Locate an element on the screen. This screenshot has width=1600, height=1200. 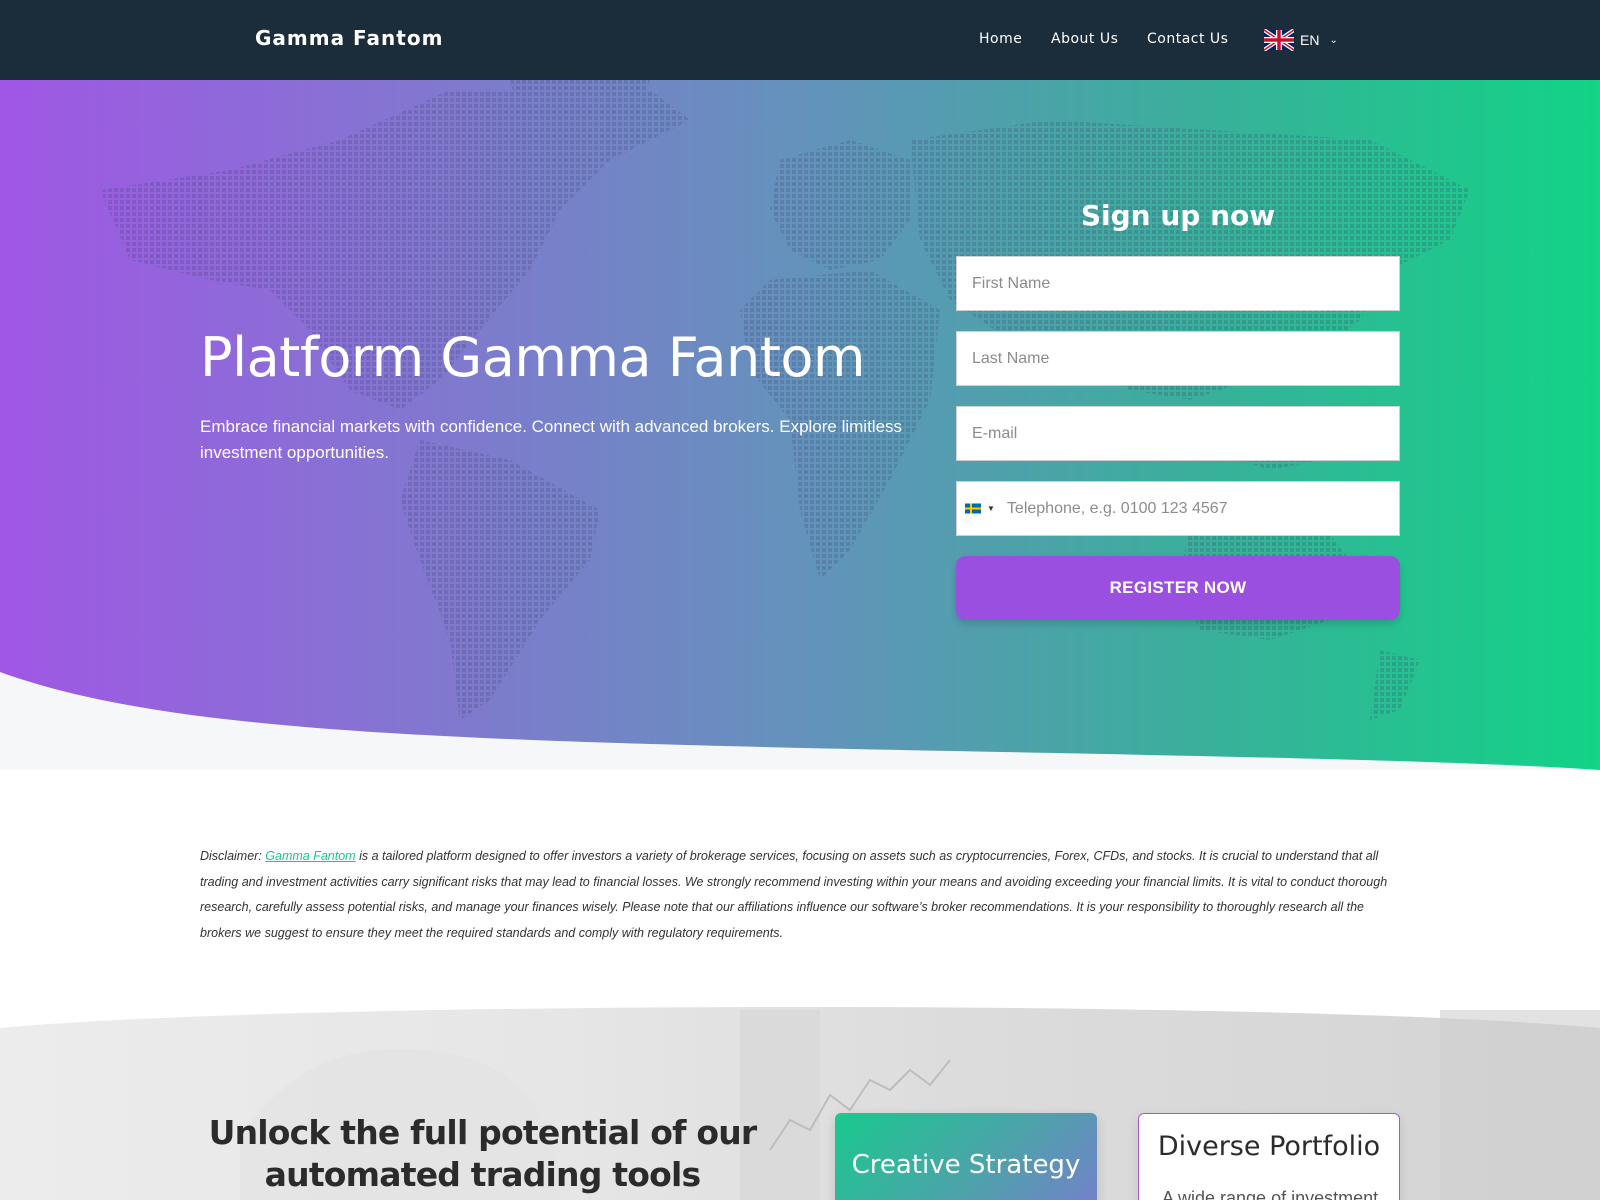
phone-placeholder: Telephone, e.g. 0100 123 4567 is located at coordinates (1117, 508).